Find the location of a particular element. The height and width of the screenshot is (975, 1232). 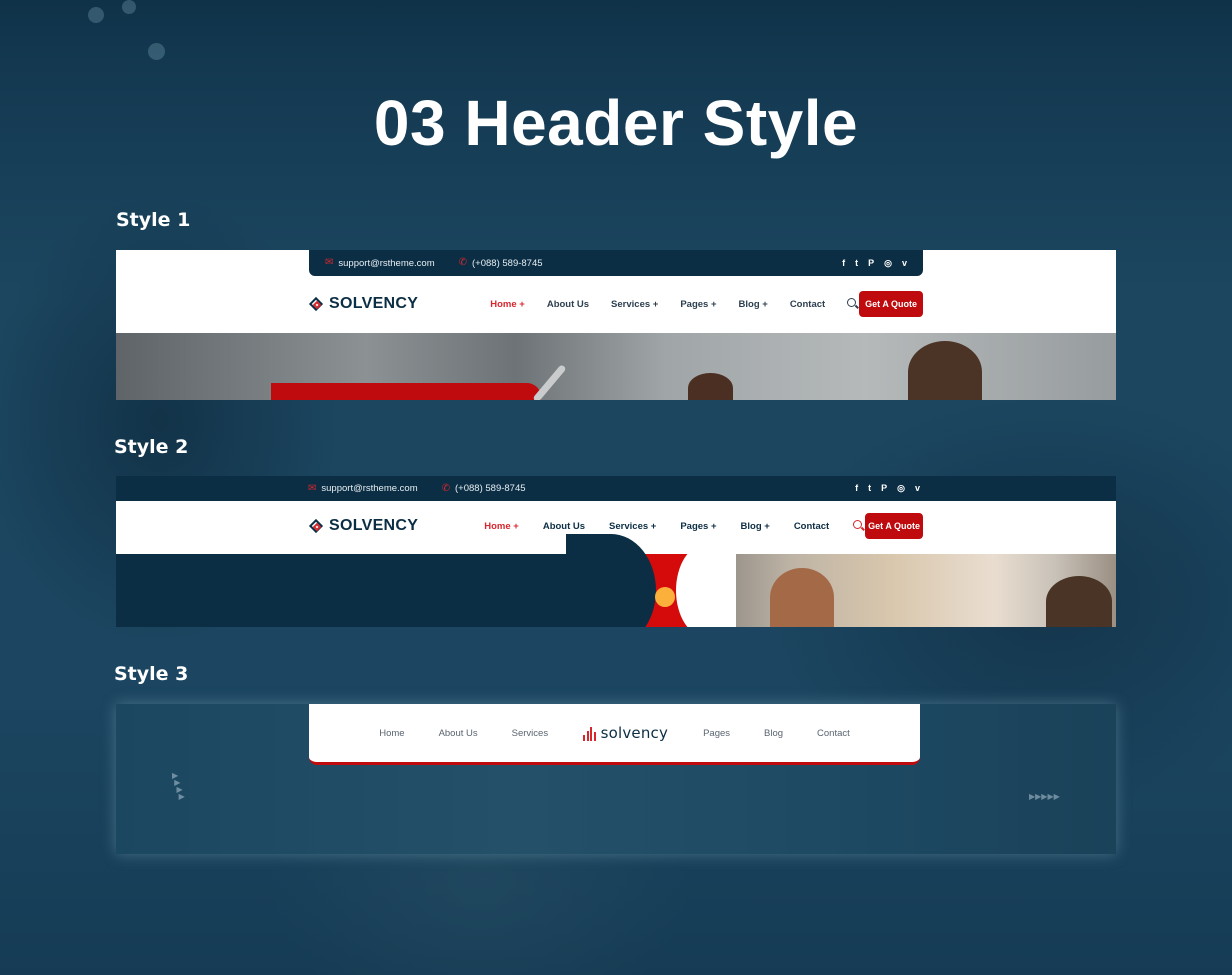

nav-item-blog: Blog is located at coordinates (773, 733).